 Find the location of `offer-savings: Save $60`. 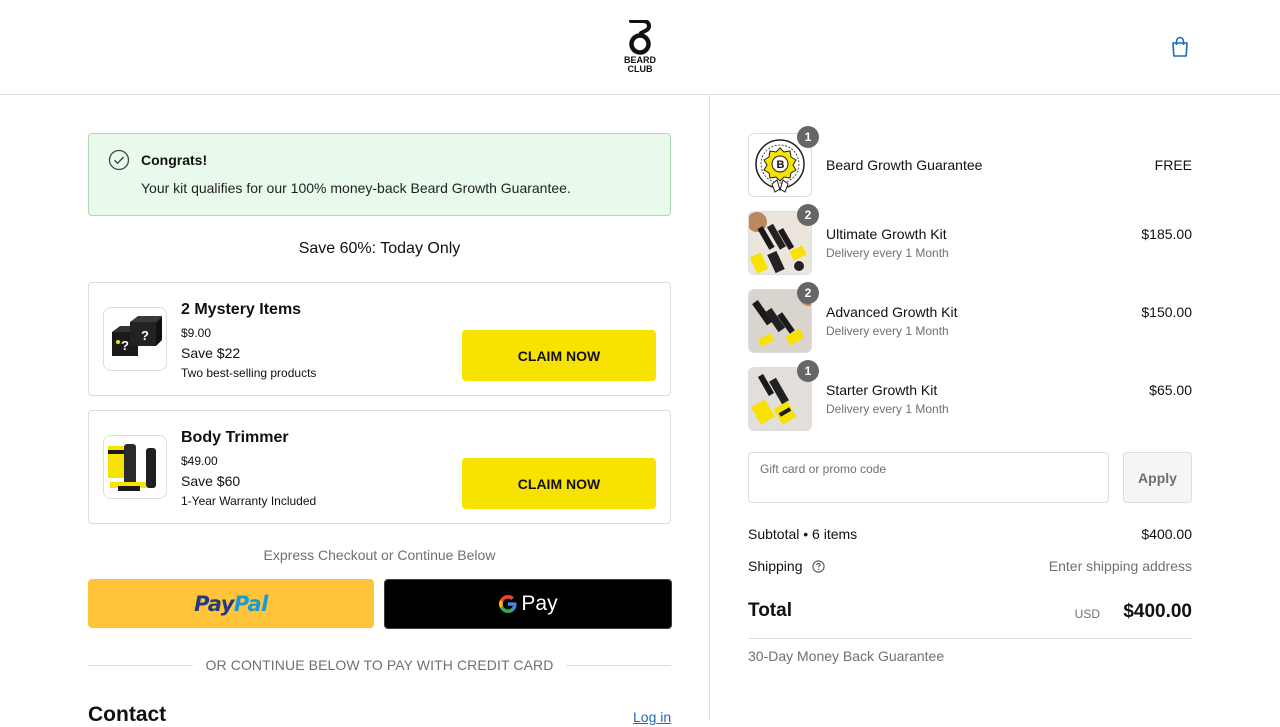

offer-savings: Save $60 is located at coordinates (211, 481).